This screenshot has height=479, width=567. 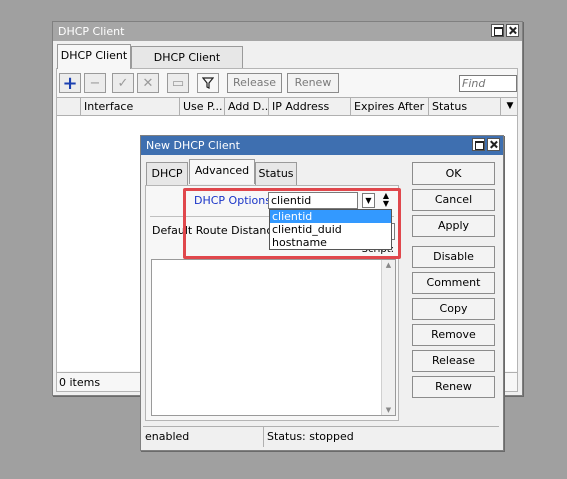 I want to click on comment-button: Comment, so click(x=453, y=283).